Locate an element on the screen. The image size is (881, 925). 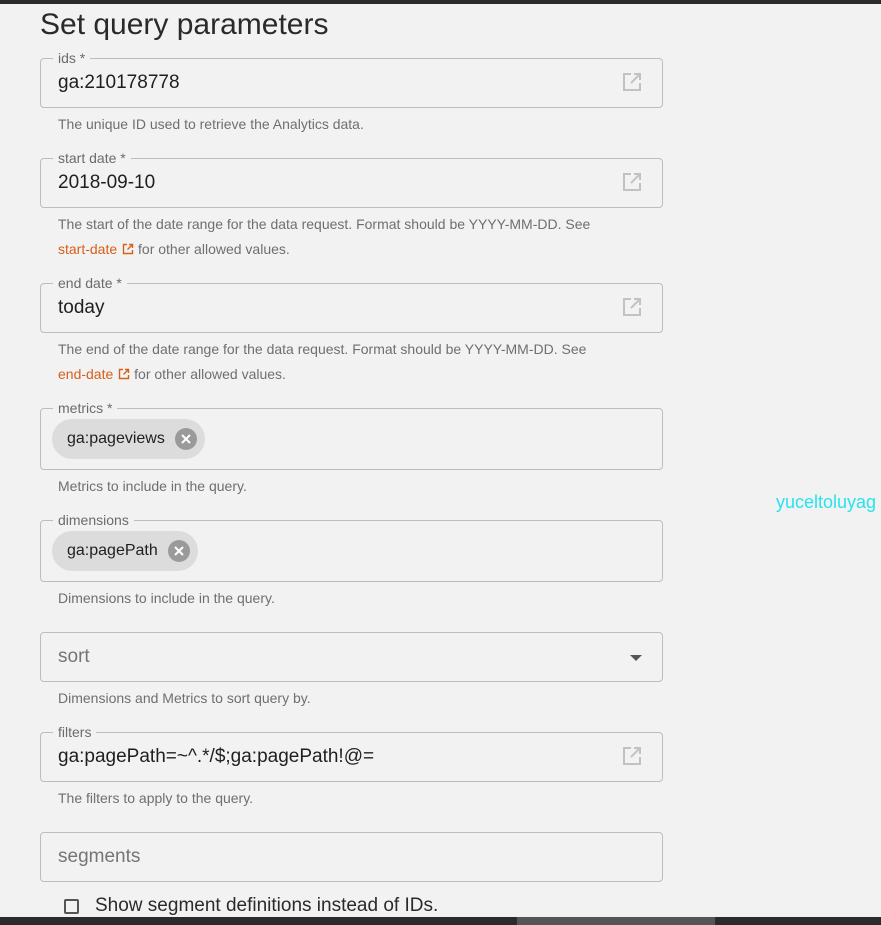
sort-hint: Dimensions and Metrics to sort query by. is located at coordinates (184, 698).